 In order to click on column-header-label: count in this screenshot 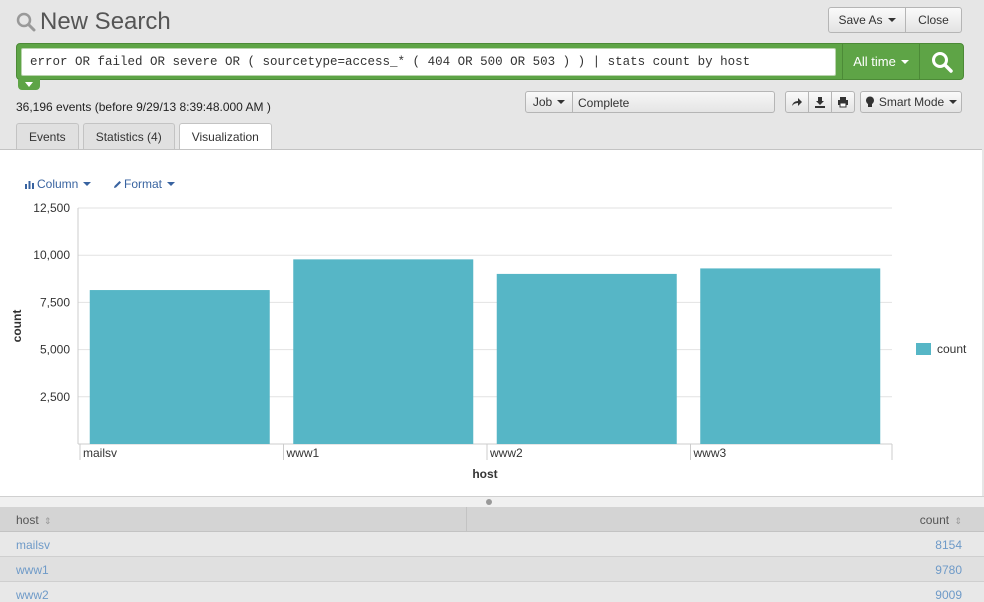, I will do `click(934, 520)`.